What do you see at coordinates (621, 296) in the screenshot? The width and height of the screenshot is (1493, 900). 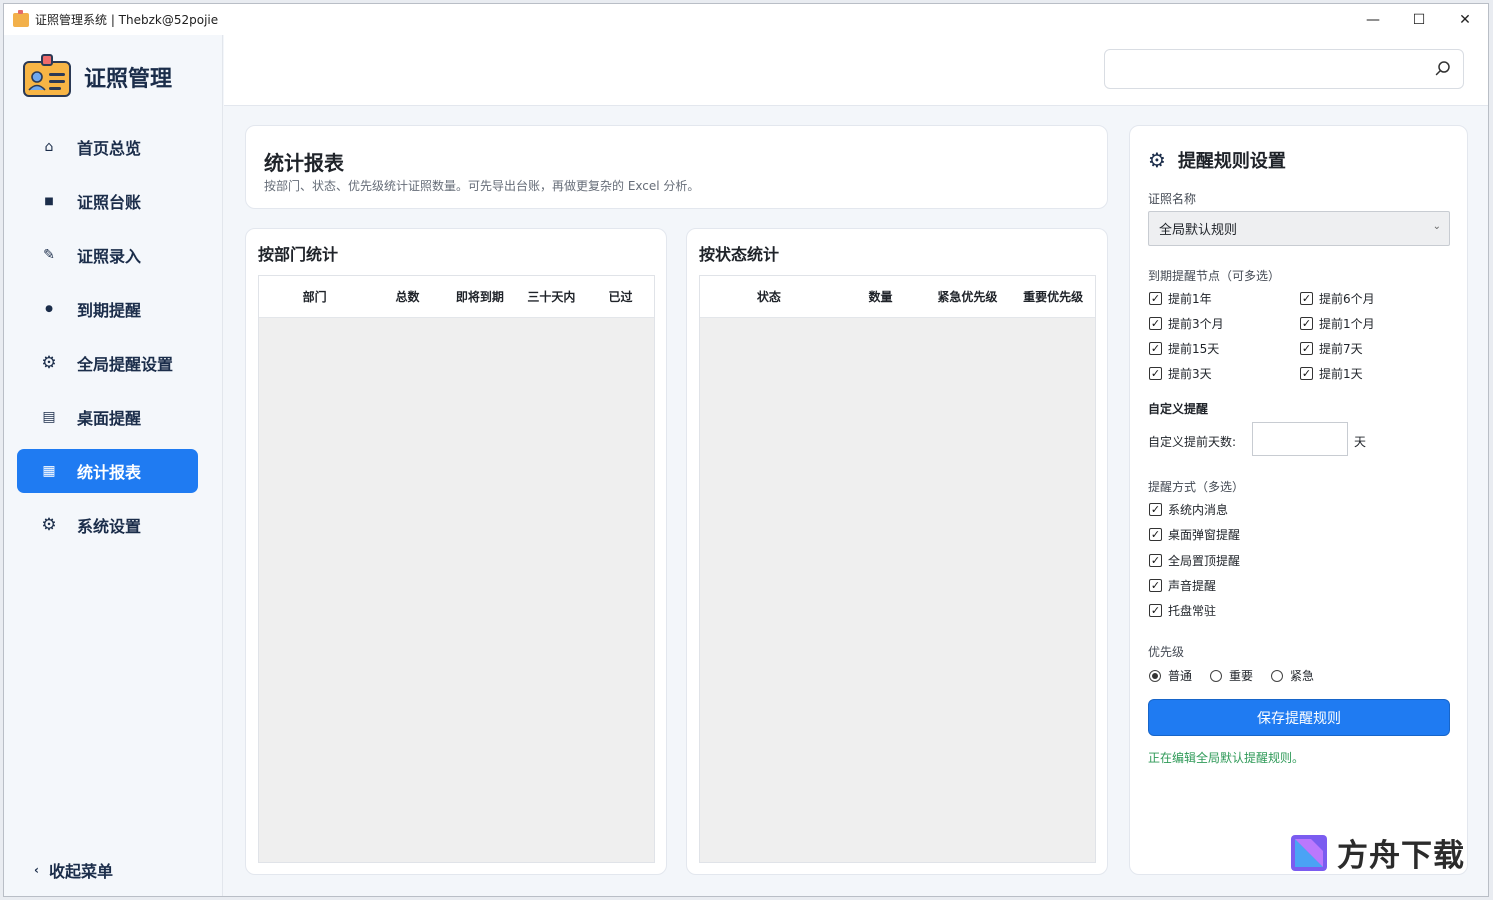 I see `column-header-expired: 已过` at bounding box center [621, 296].